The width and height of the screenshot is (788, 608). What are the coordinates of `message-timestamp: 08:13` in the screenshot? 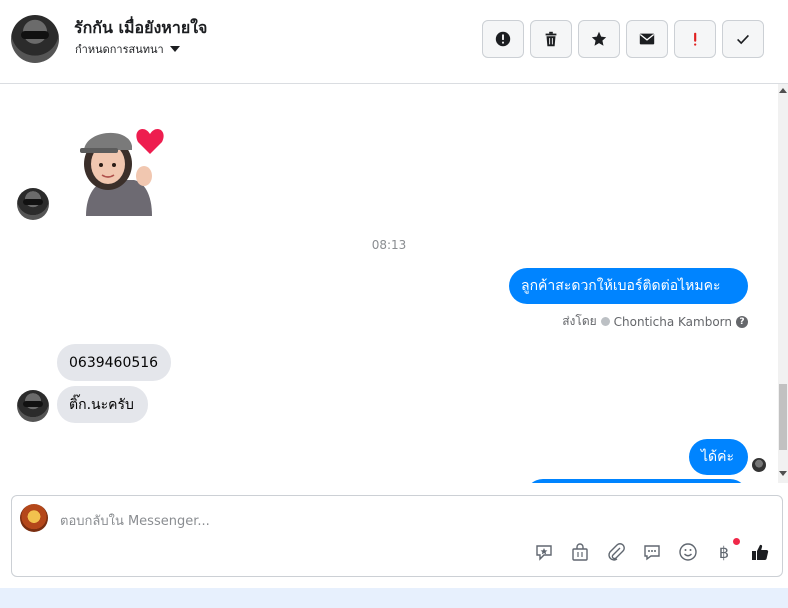 It's located at (389, 245).